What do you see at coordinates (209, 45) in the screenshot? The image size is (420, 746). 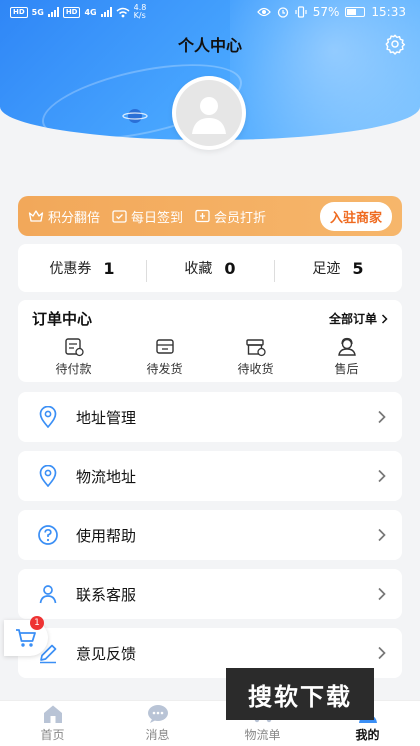 I see `page-title: 个人中心` at bounding box center [209, 45].